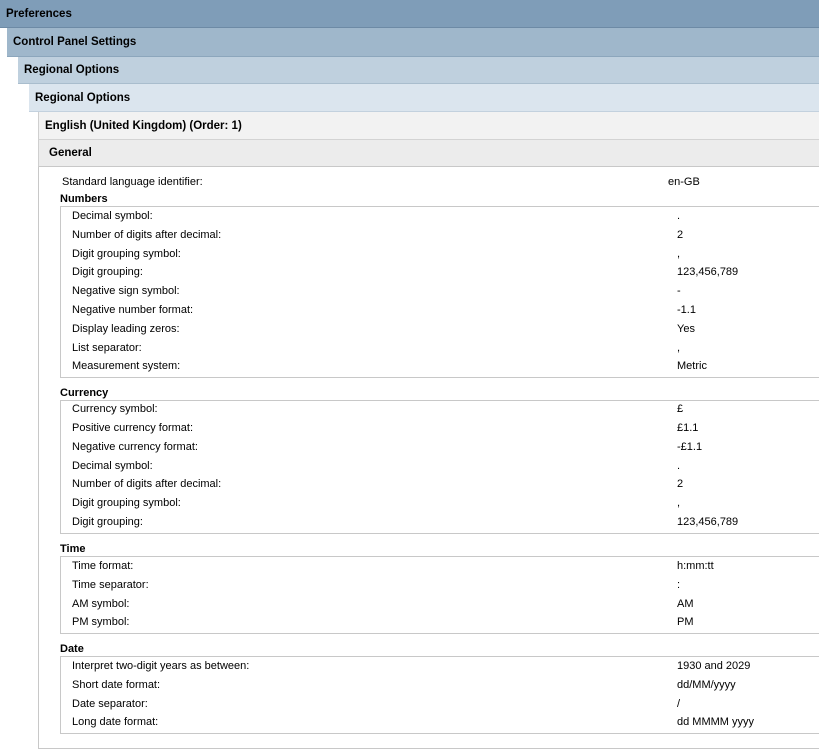 This screenshot has width=819, height=750. I want to click on header-regional-options-sub: Regional Options, so click(424, 98).